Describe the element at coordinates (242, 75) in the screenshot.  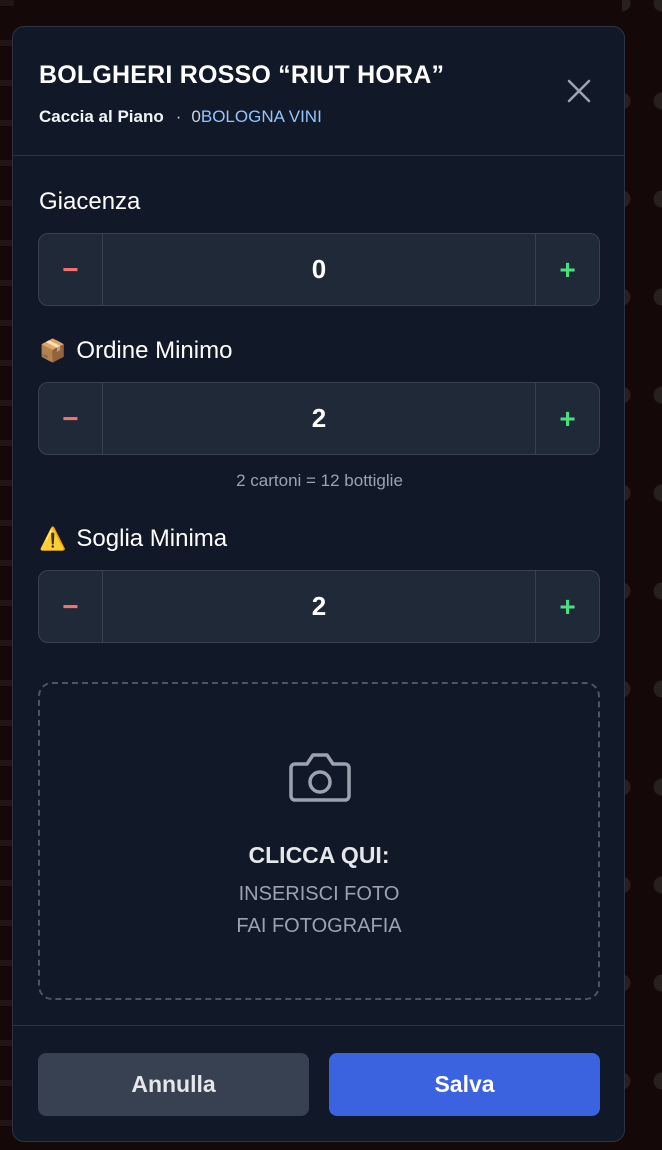
I see `product-title: BOLGHERI ROSSO “RIUT HORA”` at that location.